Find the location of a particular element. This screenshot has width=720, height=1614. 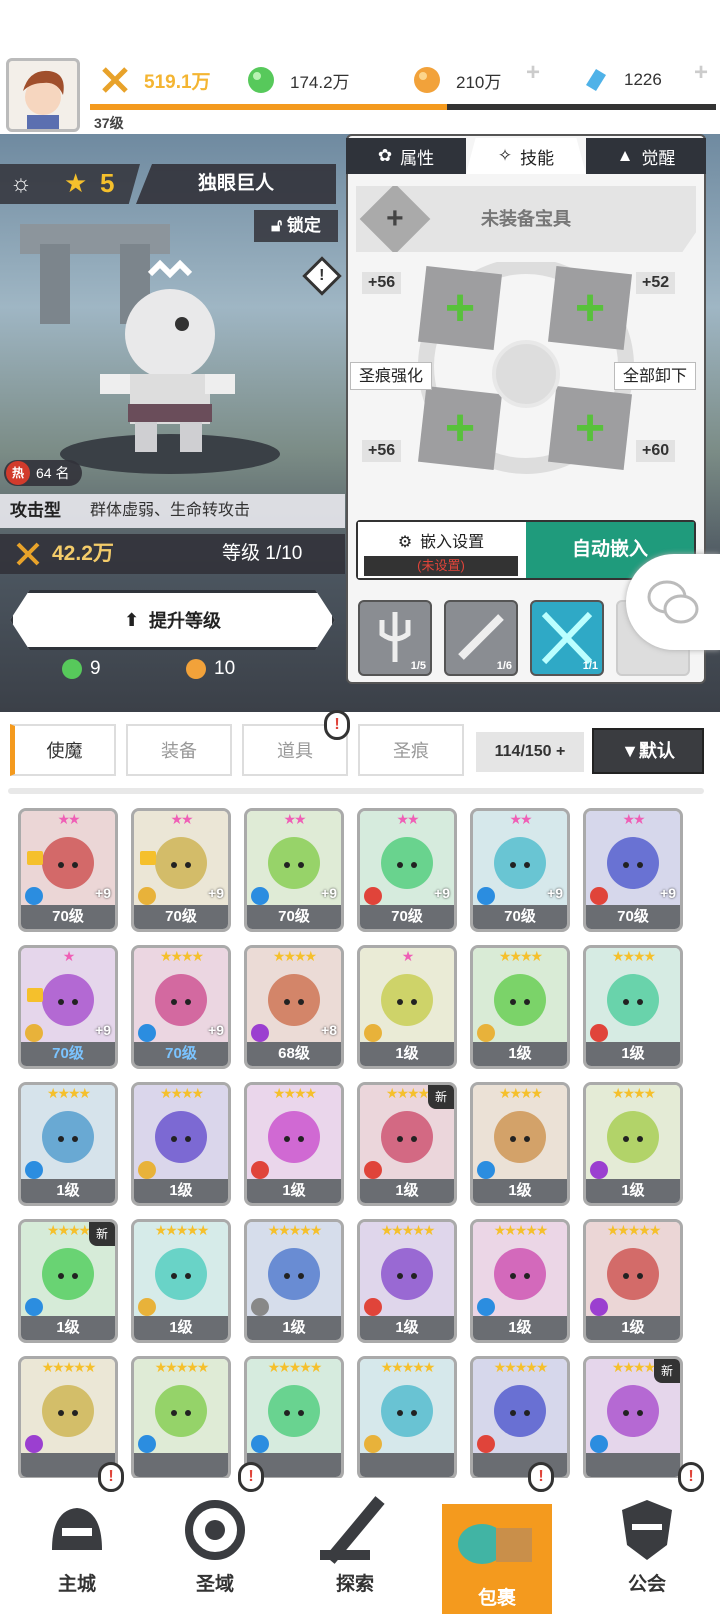

xp-bar-fill is located at coordinates (268, 107).